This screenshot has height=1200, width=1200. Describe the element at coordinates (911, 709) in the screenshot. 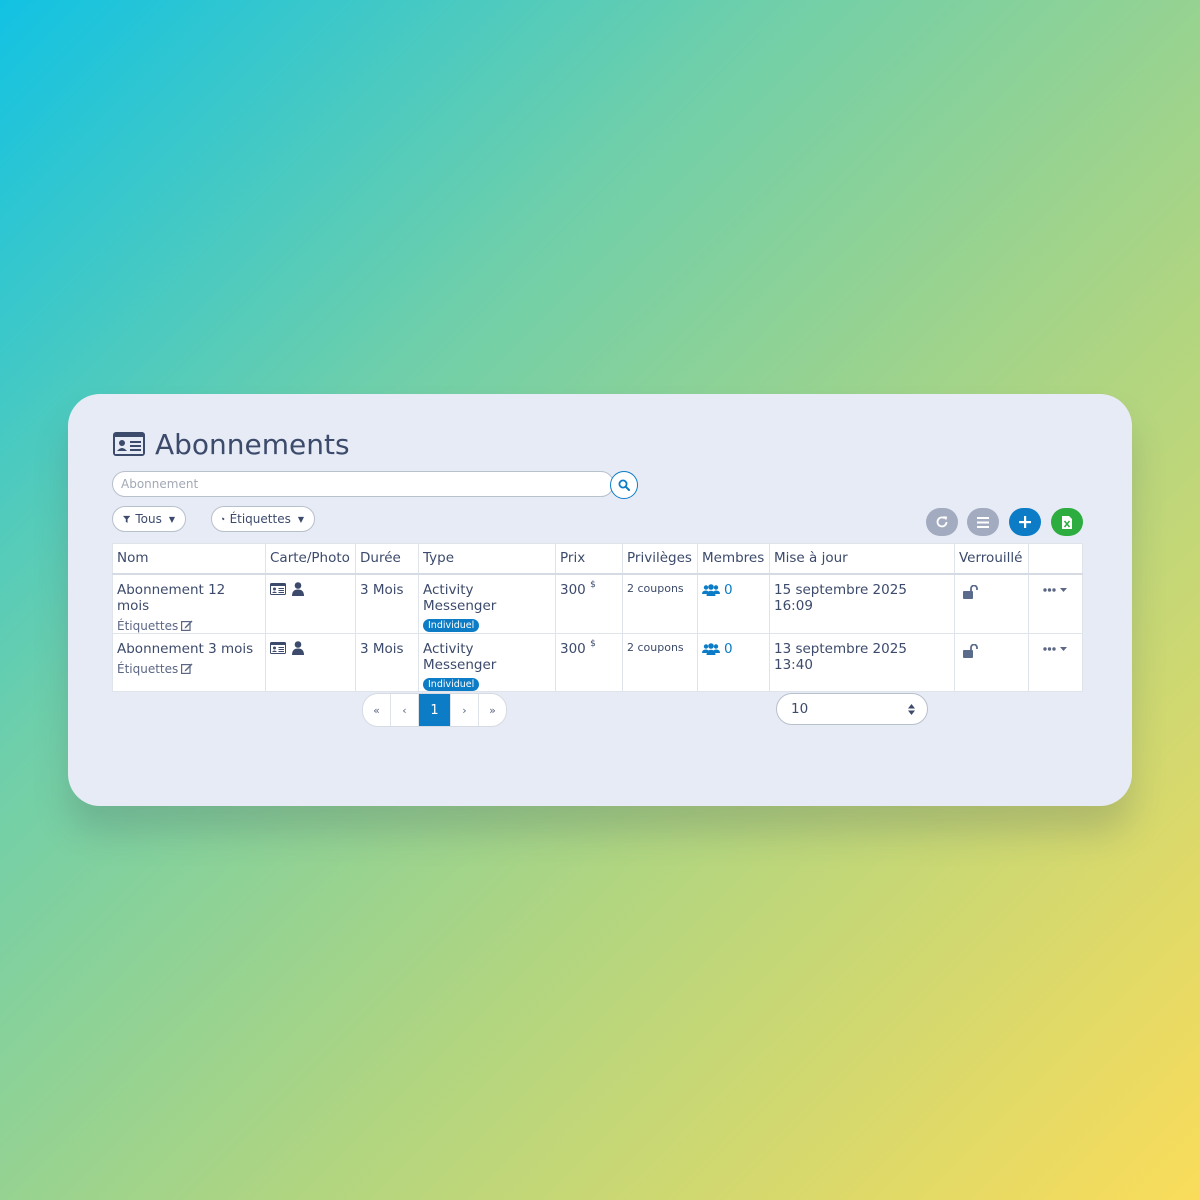

I see `sort-arrows-icon` at that location.